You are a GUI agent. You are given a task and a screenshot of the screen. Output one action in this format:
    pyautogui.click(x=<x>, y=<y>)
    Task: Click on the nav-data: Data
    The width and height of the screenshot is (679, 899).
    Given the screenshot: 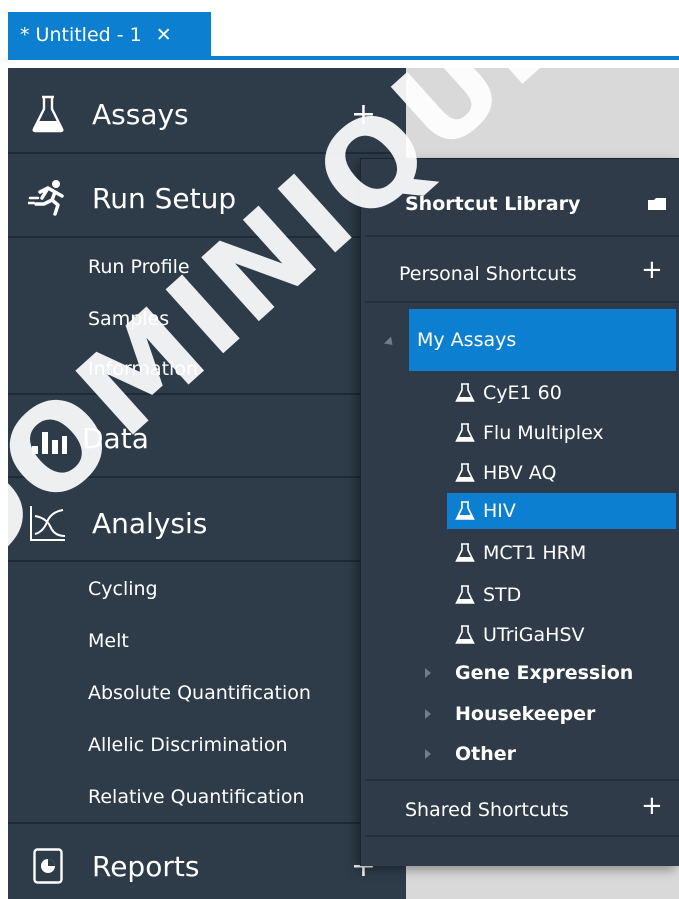 What is the action you would take?
    pyautogui.click(x=207, y=438)
    